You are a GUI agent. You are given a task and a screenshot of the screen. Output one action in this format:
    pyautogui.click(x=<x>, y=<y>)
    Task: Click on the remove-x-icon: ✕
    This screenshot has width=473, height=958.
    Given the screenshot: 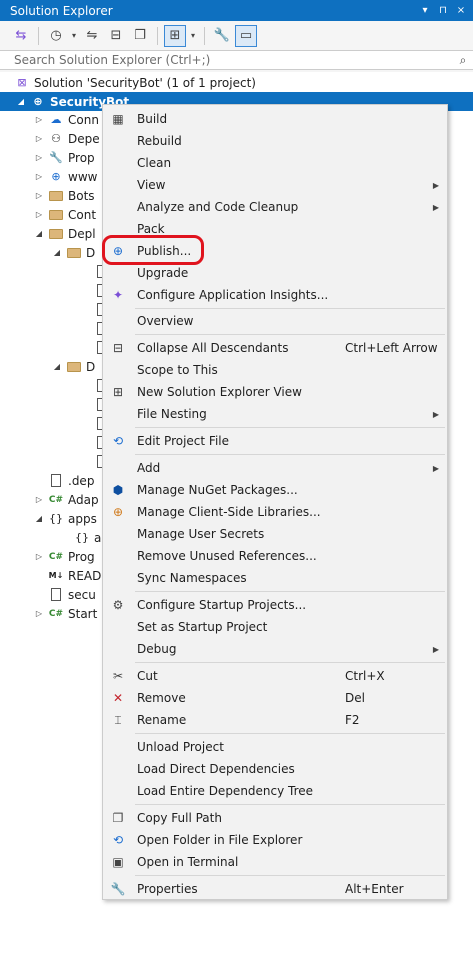 What is the action you would take?
    pyautogui.click(x=118, y=698)
    